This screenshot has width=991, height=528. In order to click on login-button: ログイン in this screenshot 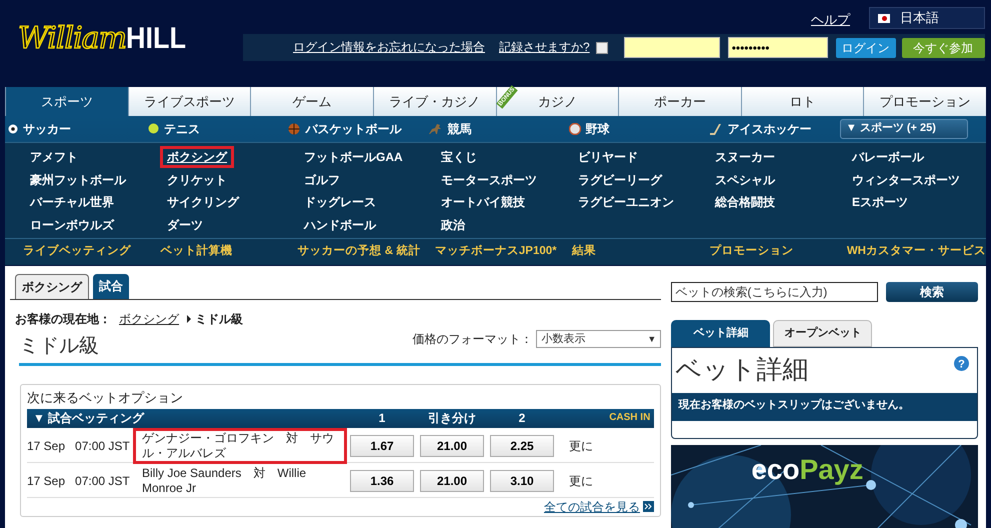, I will do `click(866, 48)`.